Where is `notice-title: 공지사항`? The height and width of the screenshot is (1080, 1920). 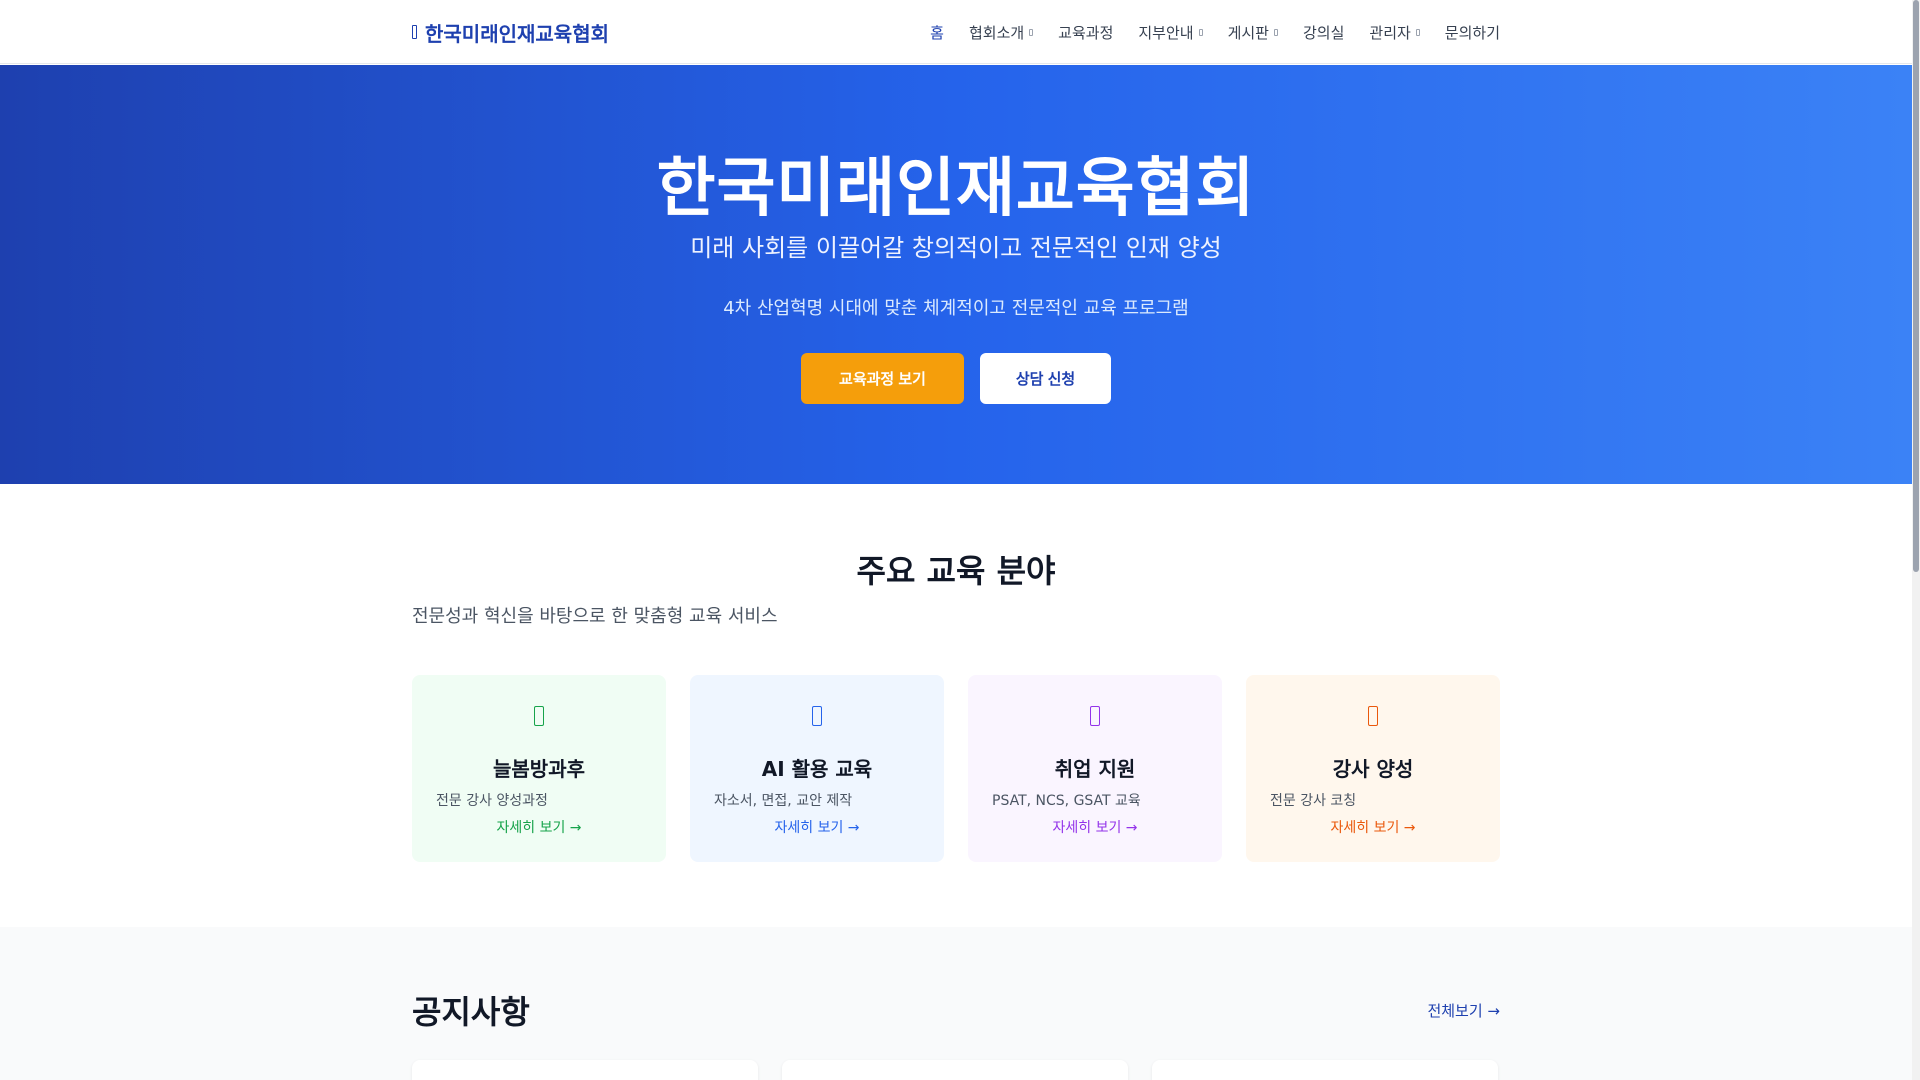 notice-title: 공지사항 is located at coordinates (471, 1012).